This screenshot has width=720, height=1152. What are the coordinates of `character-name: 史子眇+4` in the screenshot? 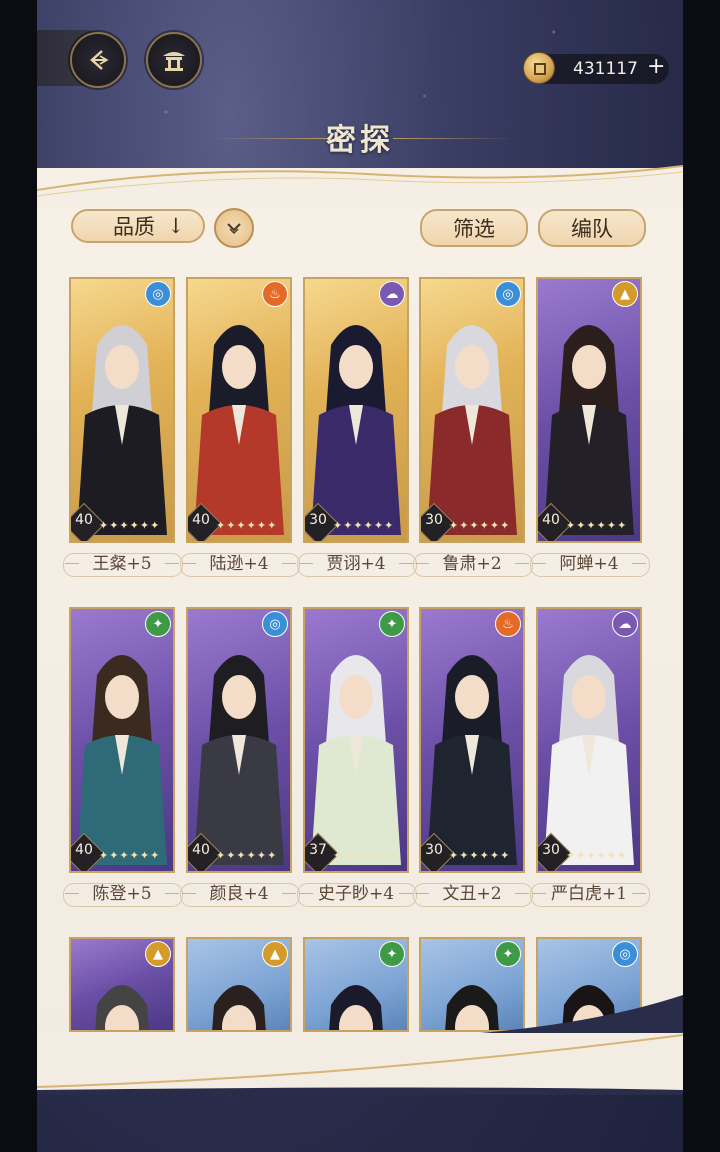 It's located at (356, 894).